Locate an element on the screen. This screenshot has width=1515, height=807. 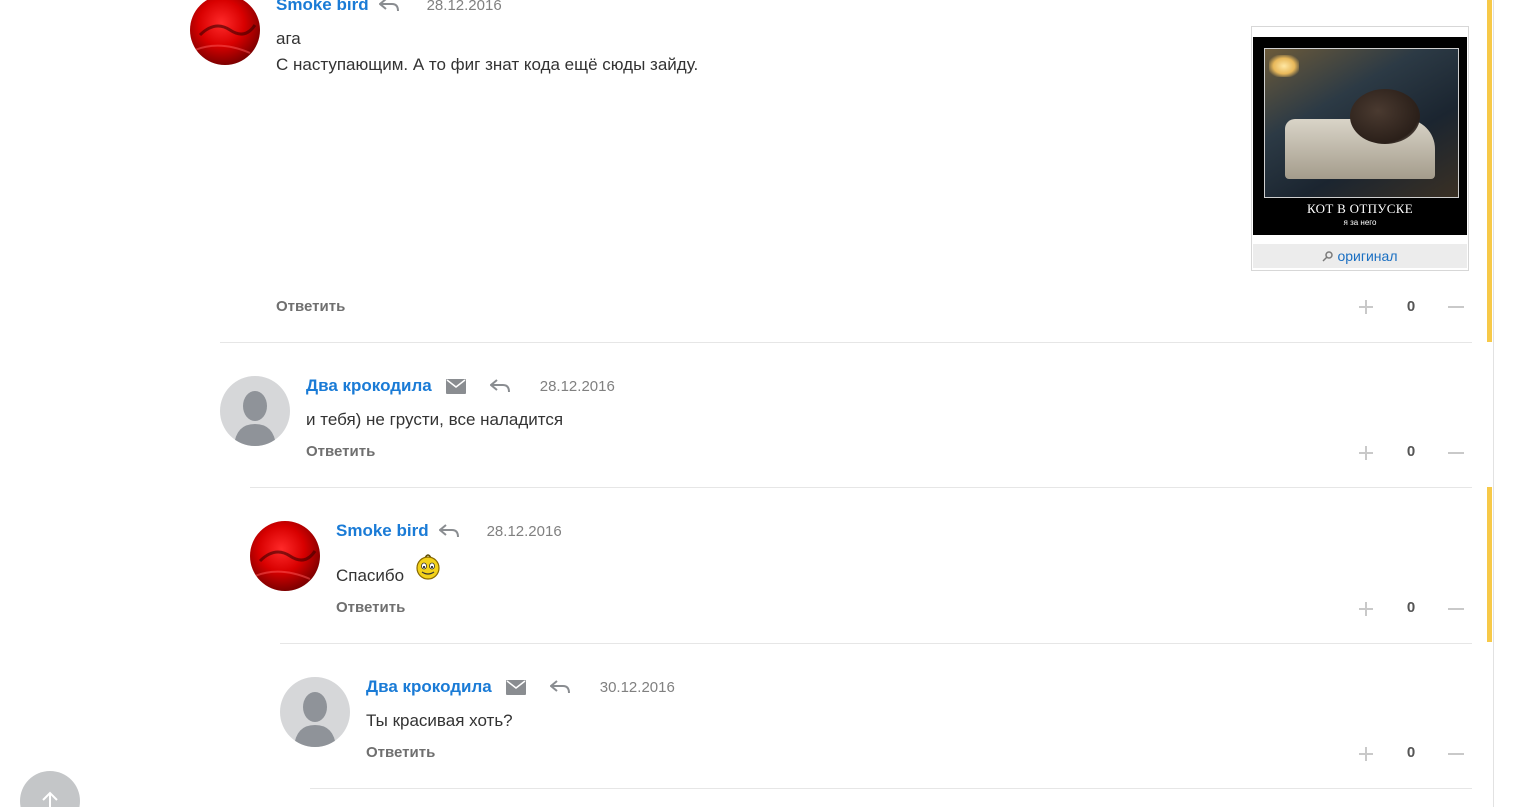
attached-image: КОТ В ОТПУСКЕ я за него оригинал is located at coordinates (1360, 148).